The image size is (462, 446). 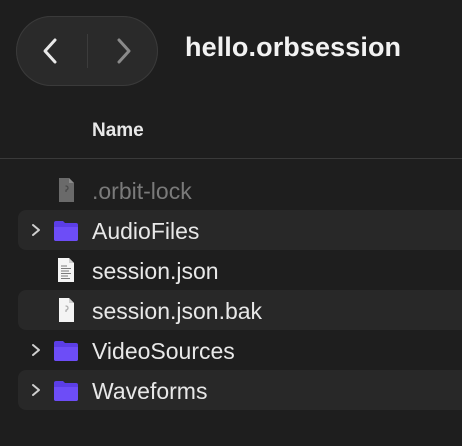 What do you see at coordinates (87, 51) in the screenshot?
I see `navigation-button-group` at bounding box center [87, 51].